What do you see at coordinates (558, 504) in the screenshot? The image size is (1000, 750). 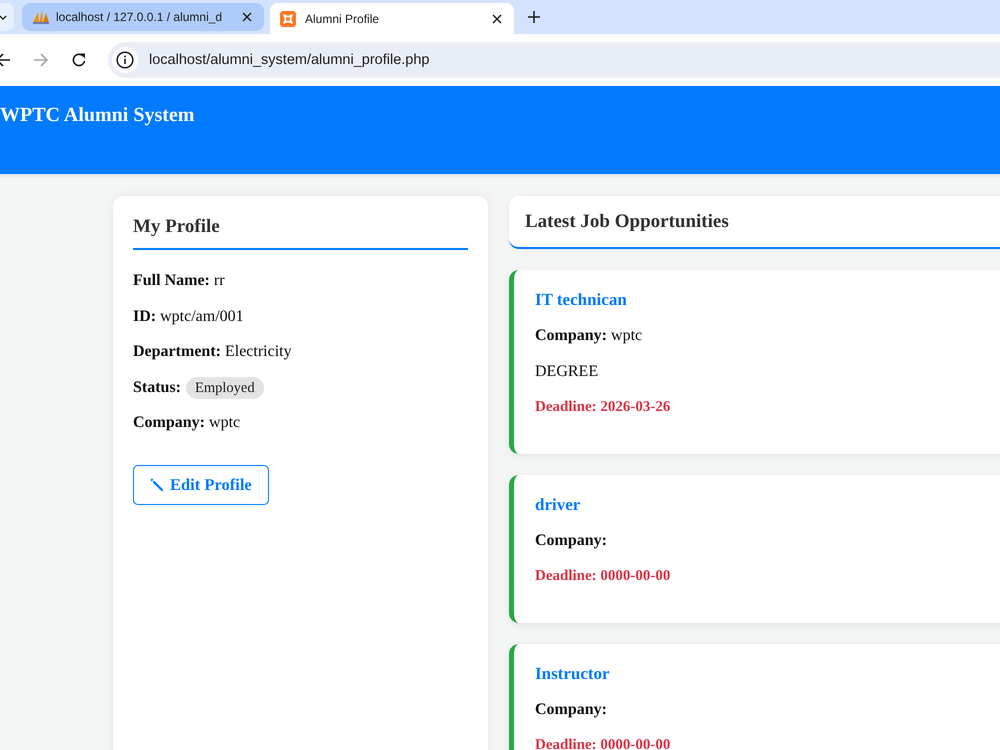 I see `job-title: driver` at bounding box center [558, 504].